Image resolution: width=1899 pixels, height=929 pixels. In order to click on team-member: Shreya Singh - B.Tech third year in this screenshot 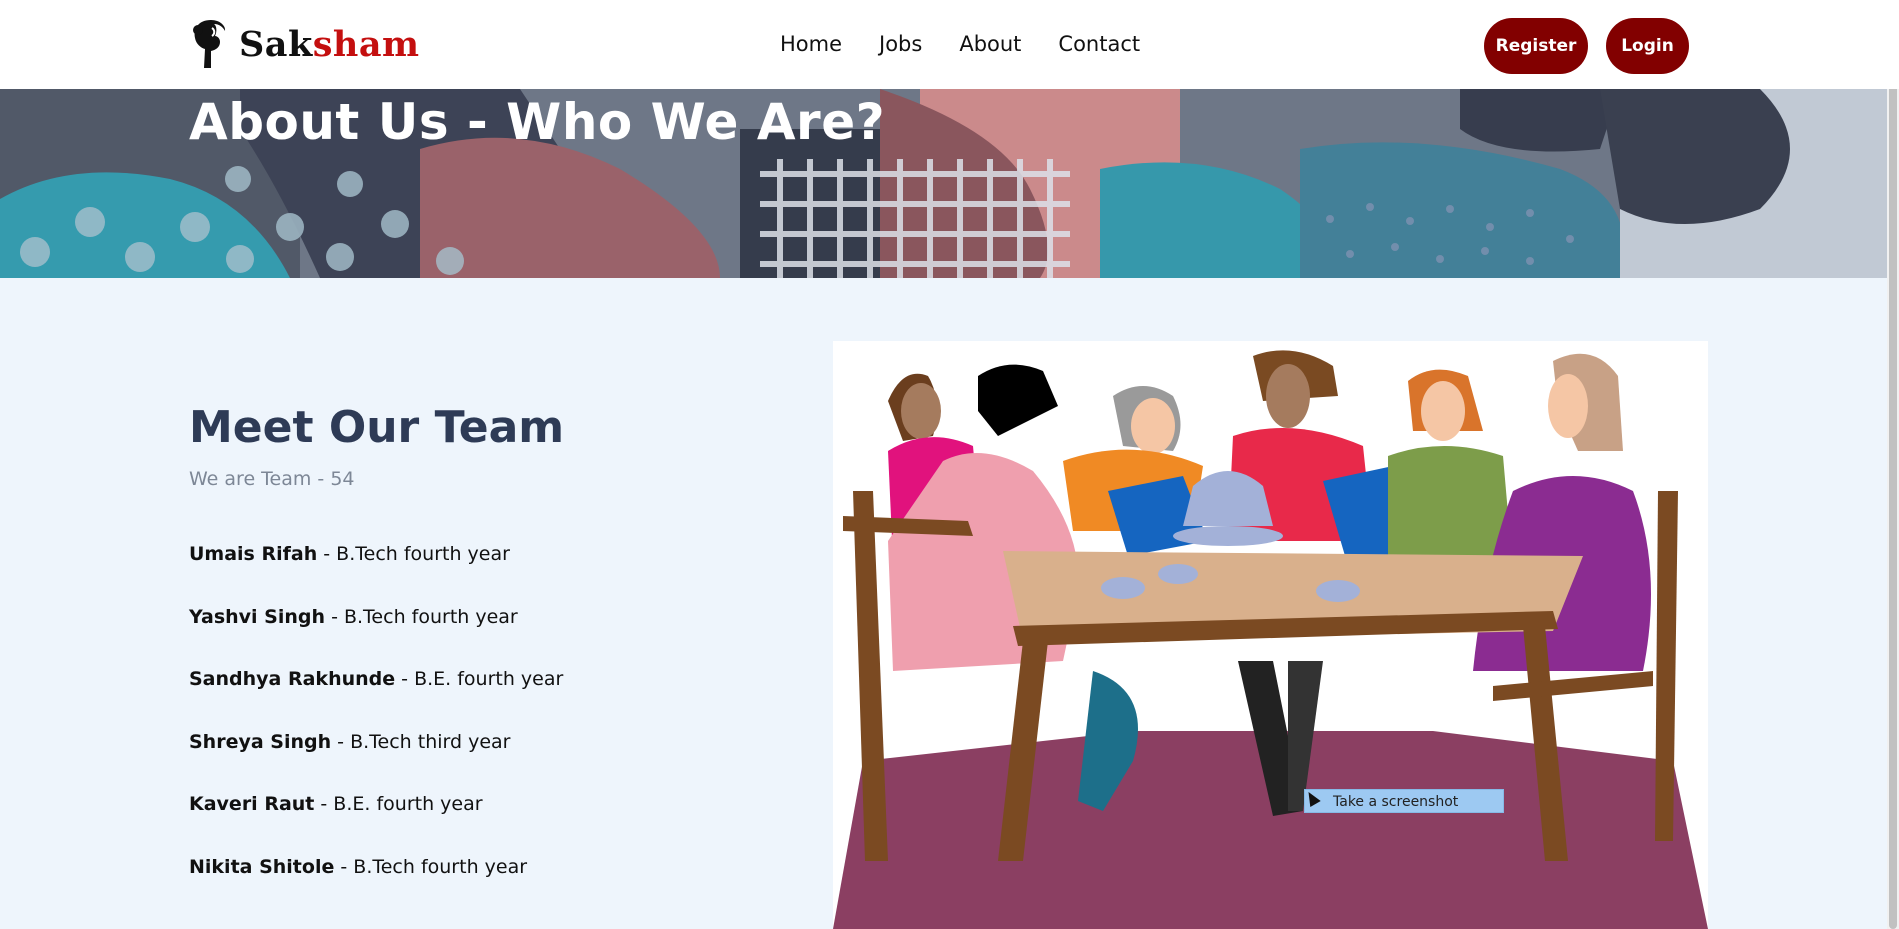, I will do `click(349, 742)`.